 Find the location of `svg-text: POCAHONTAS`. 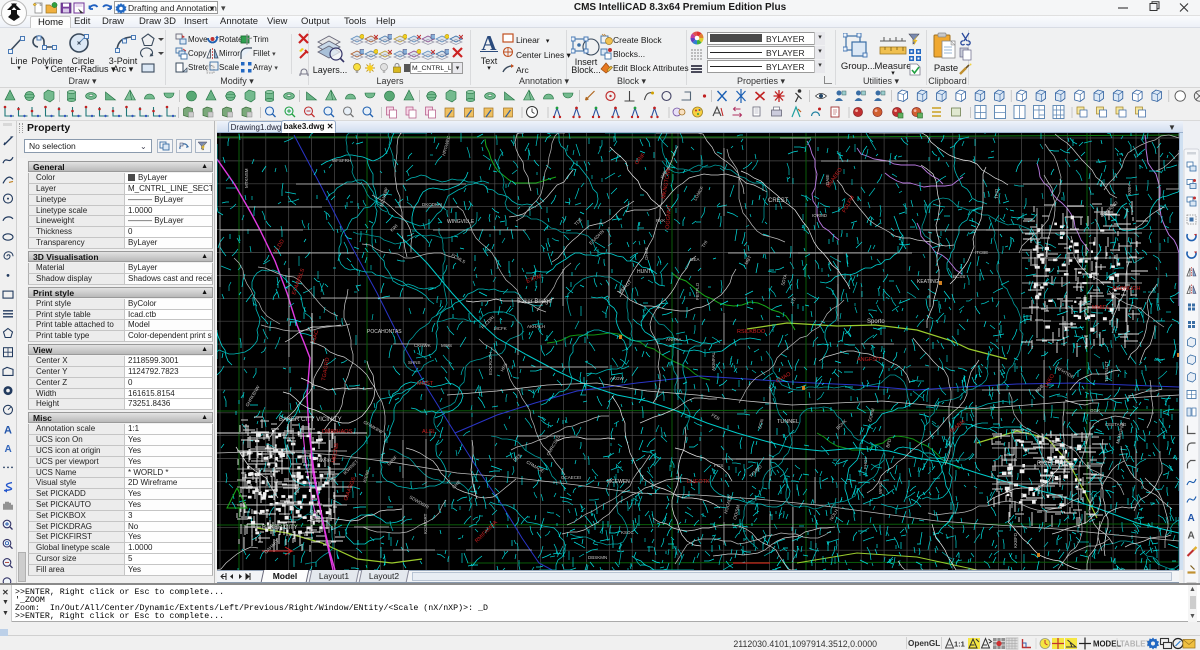

svg-text: POCAHONTAS is located at coordinates (384, 332).